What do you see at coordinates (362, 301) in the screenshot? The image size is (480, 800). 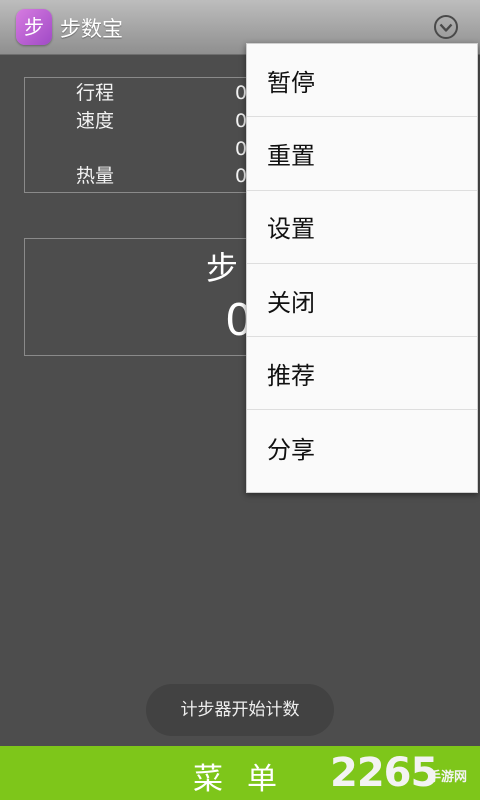 I see `menu-item-close: 关闭` at bounding box center [362, 301].